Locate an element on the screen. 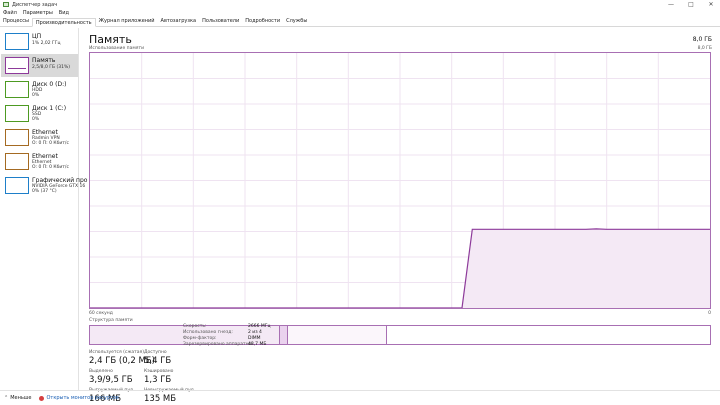 The width and height of the screenshot is (720, 405). tab-startup: Автозагрузка is located at coordinates (179, 21).